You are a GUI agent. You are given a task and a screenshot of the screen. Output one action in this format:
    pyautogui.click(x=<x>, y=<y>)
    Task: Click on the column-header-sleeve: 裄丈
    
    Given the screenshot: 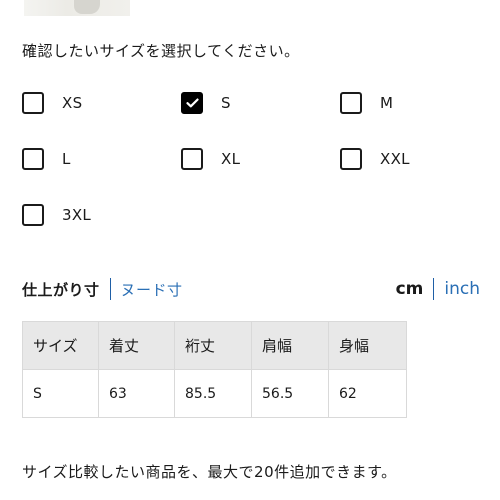 What is the action you would take?
    pyautogui.click(x=213, y=345)
    